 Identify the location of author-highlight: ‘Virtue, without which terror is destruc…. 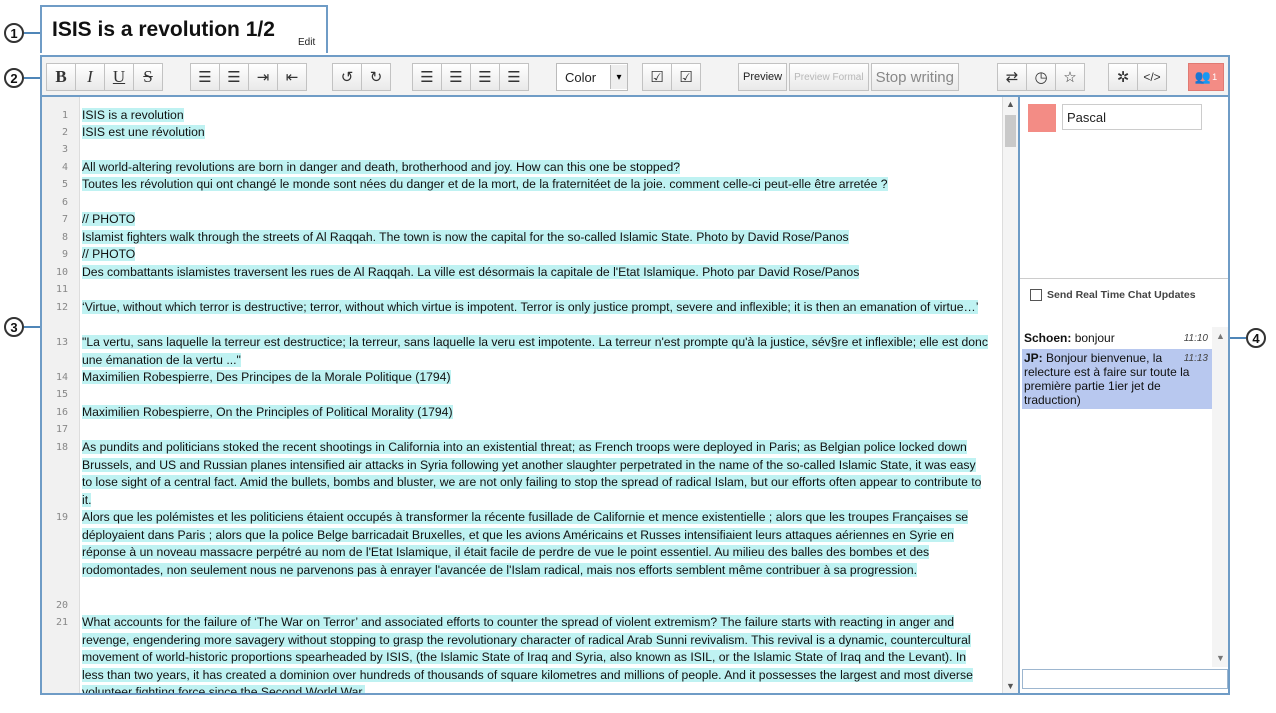
(530, 307).